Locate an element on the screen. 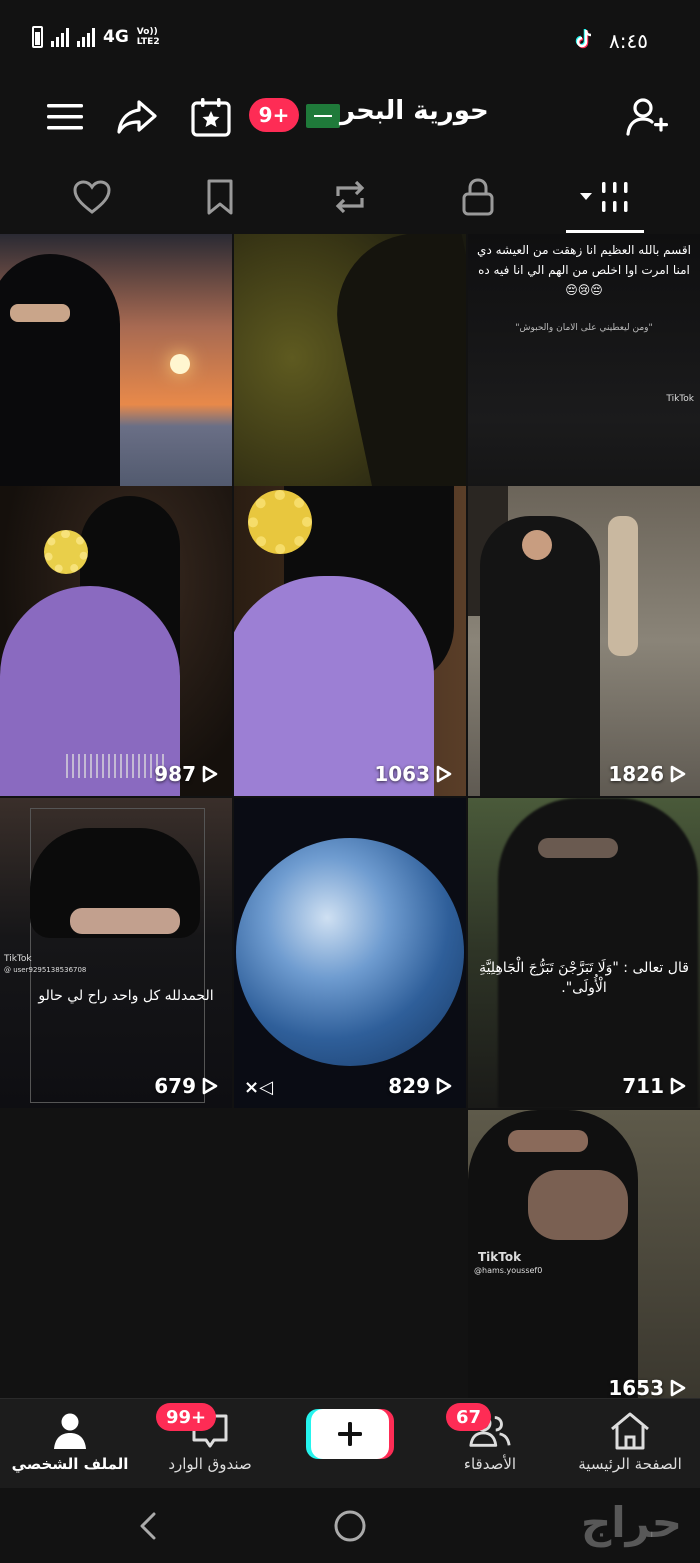 Image resolution: width=700 pixels, height=1563 pixels. share-arrow-icon is located at coordinates (137, 117).